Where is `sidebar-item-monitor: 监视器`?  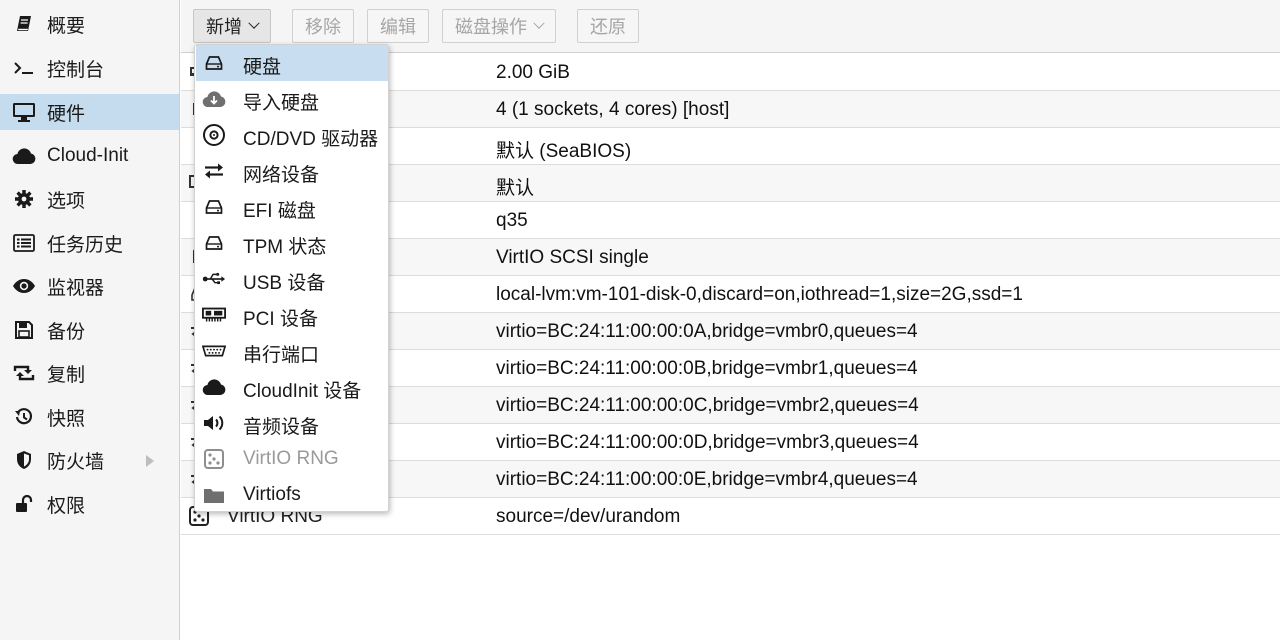
sidebar-item-monitor: 监视器 is located at coordinates (89, 286).